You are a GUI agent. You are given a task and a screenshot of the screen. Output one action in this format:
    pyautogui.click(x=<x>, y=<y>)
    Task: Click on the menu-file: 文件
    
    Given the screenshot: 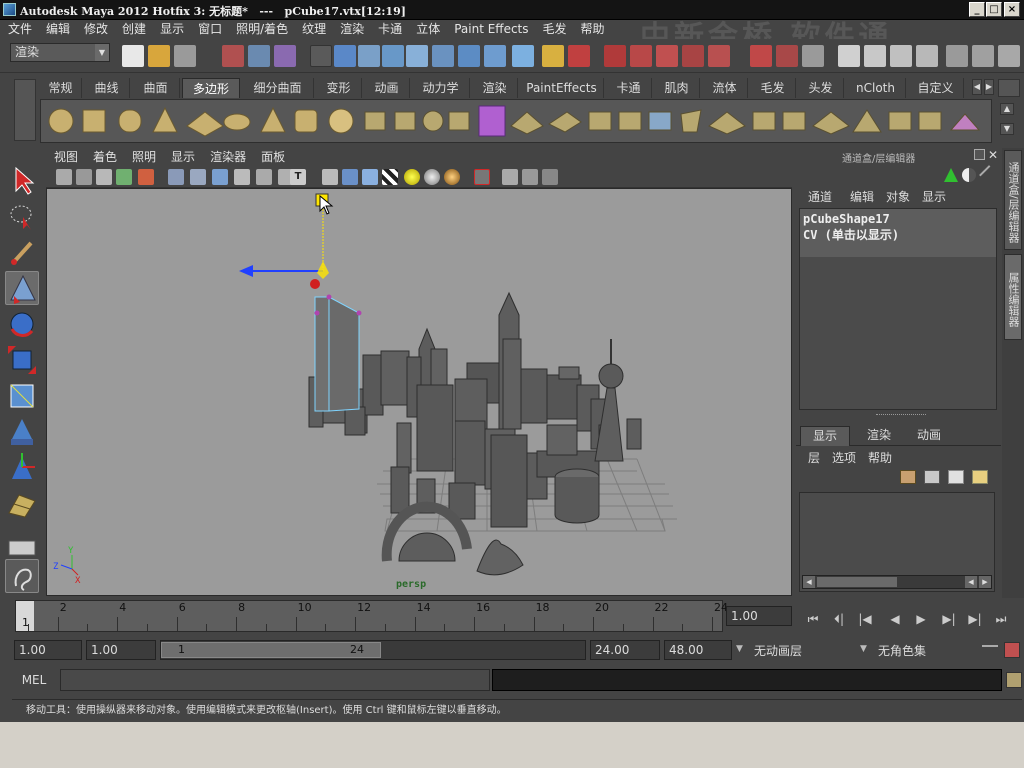 What is the action you would take?
    pyautogui.click(x=19, y=29)
    